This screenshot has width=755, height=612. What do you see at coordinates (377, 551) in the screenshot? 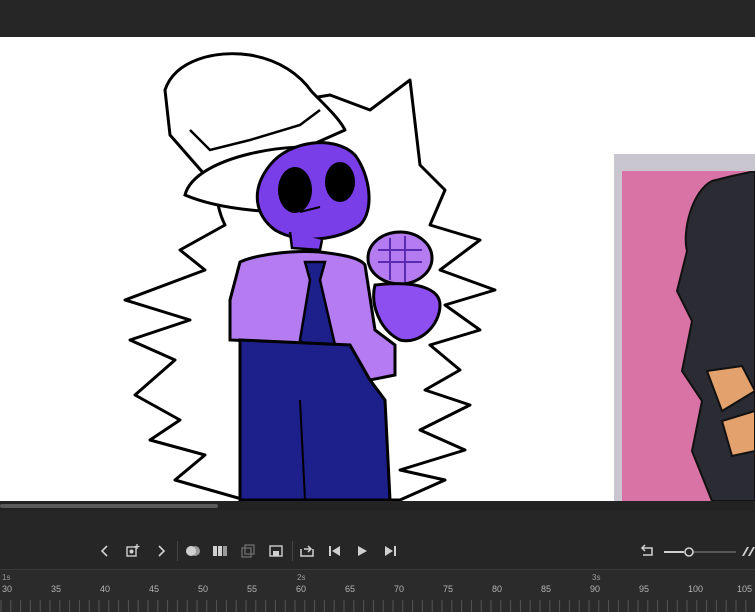
I see `timeline-controls` at bounding box center [377, 551].